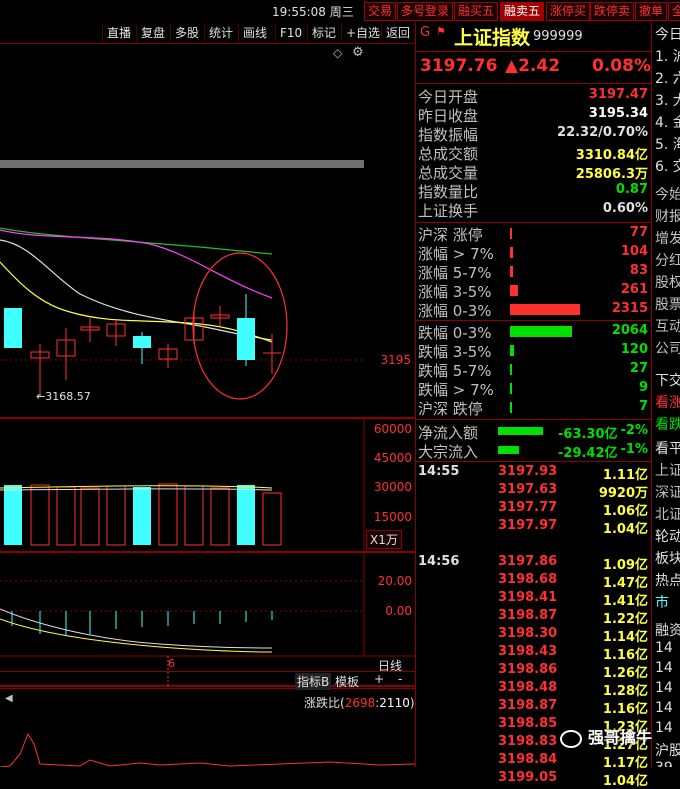 The image size is (680, 789). I want to click on tool-live: 直播, so click(118, 33).